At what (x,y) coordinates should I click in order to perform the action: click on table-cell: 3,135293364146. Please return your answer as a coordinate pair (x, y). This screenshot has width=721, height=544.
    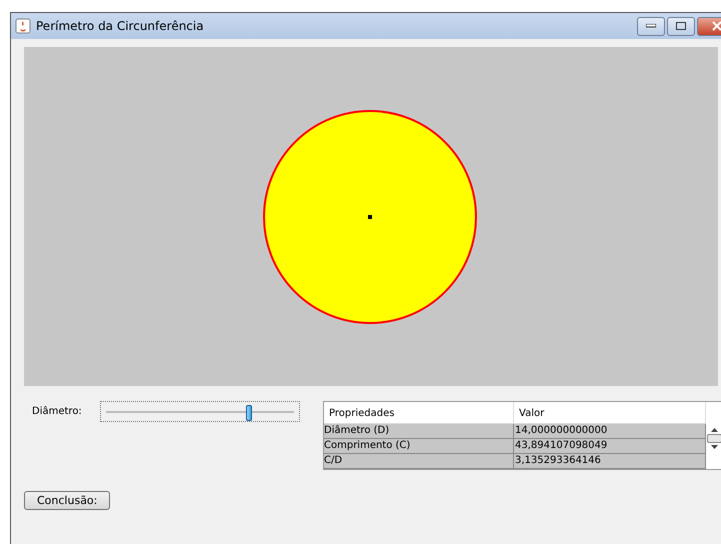
    Looking at the image, I should click on (610, 461).